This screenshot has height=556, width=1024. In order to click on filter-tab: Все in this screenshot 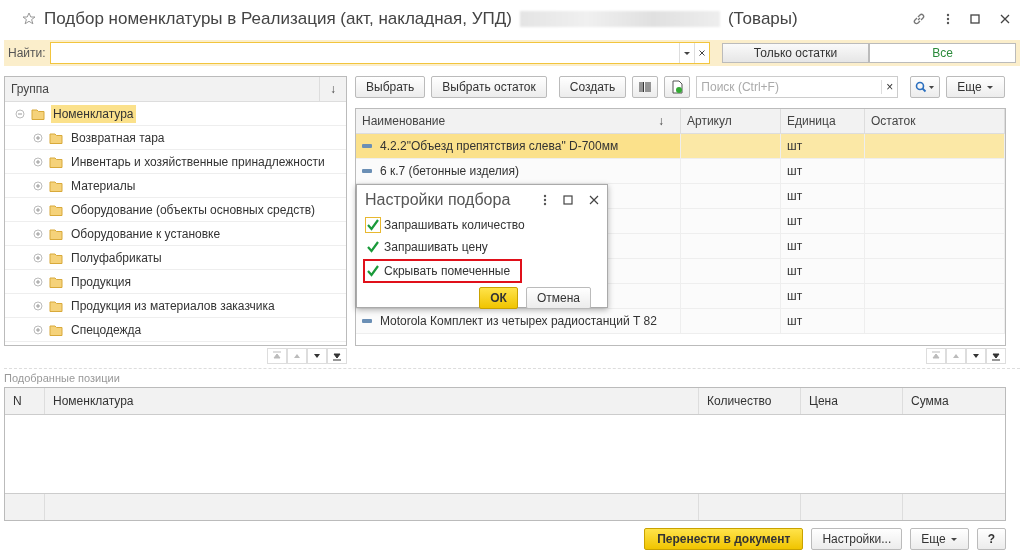, I will do `click(942, 53)`.